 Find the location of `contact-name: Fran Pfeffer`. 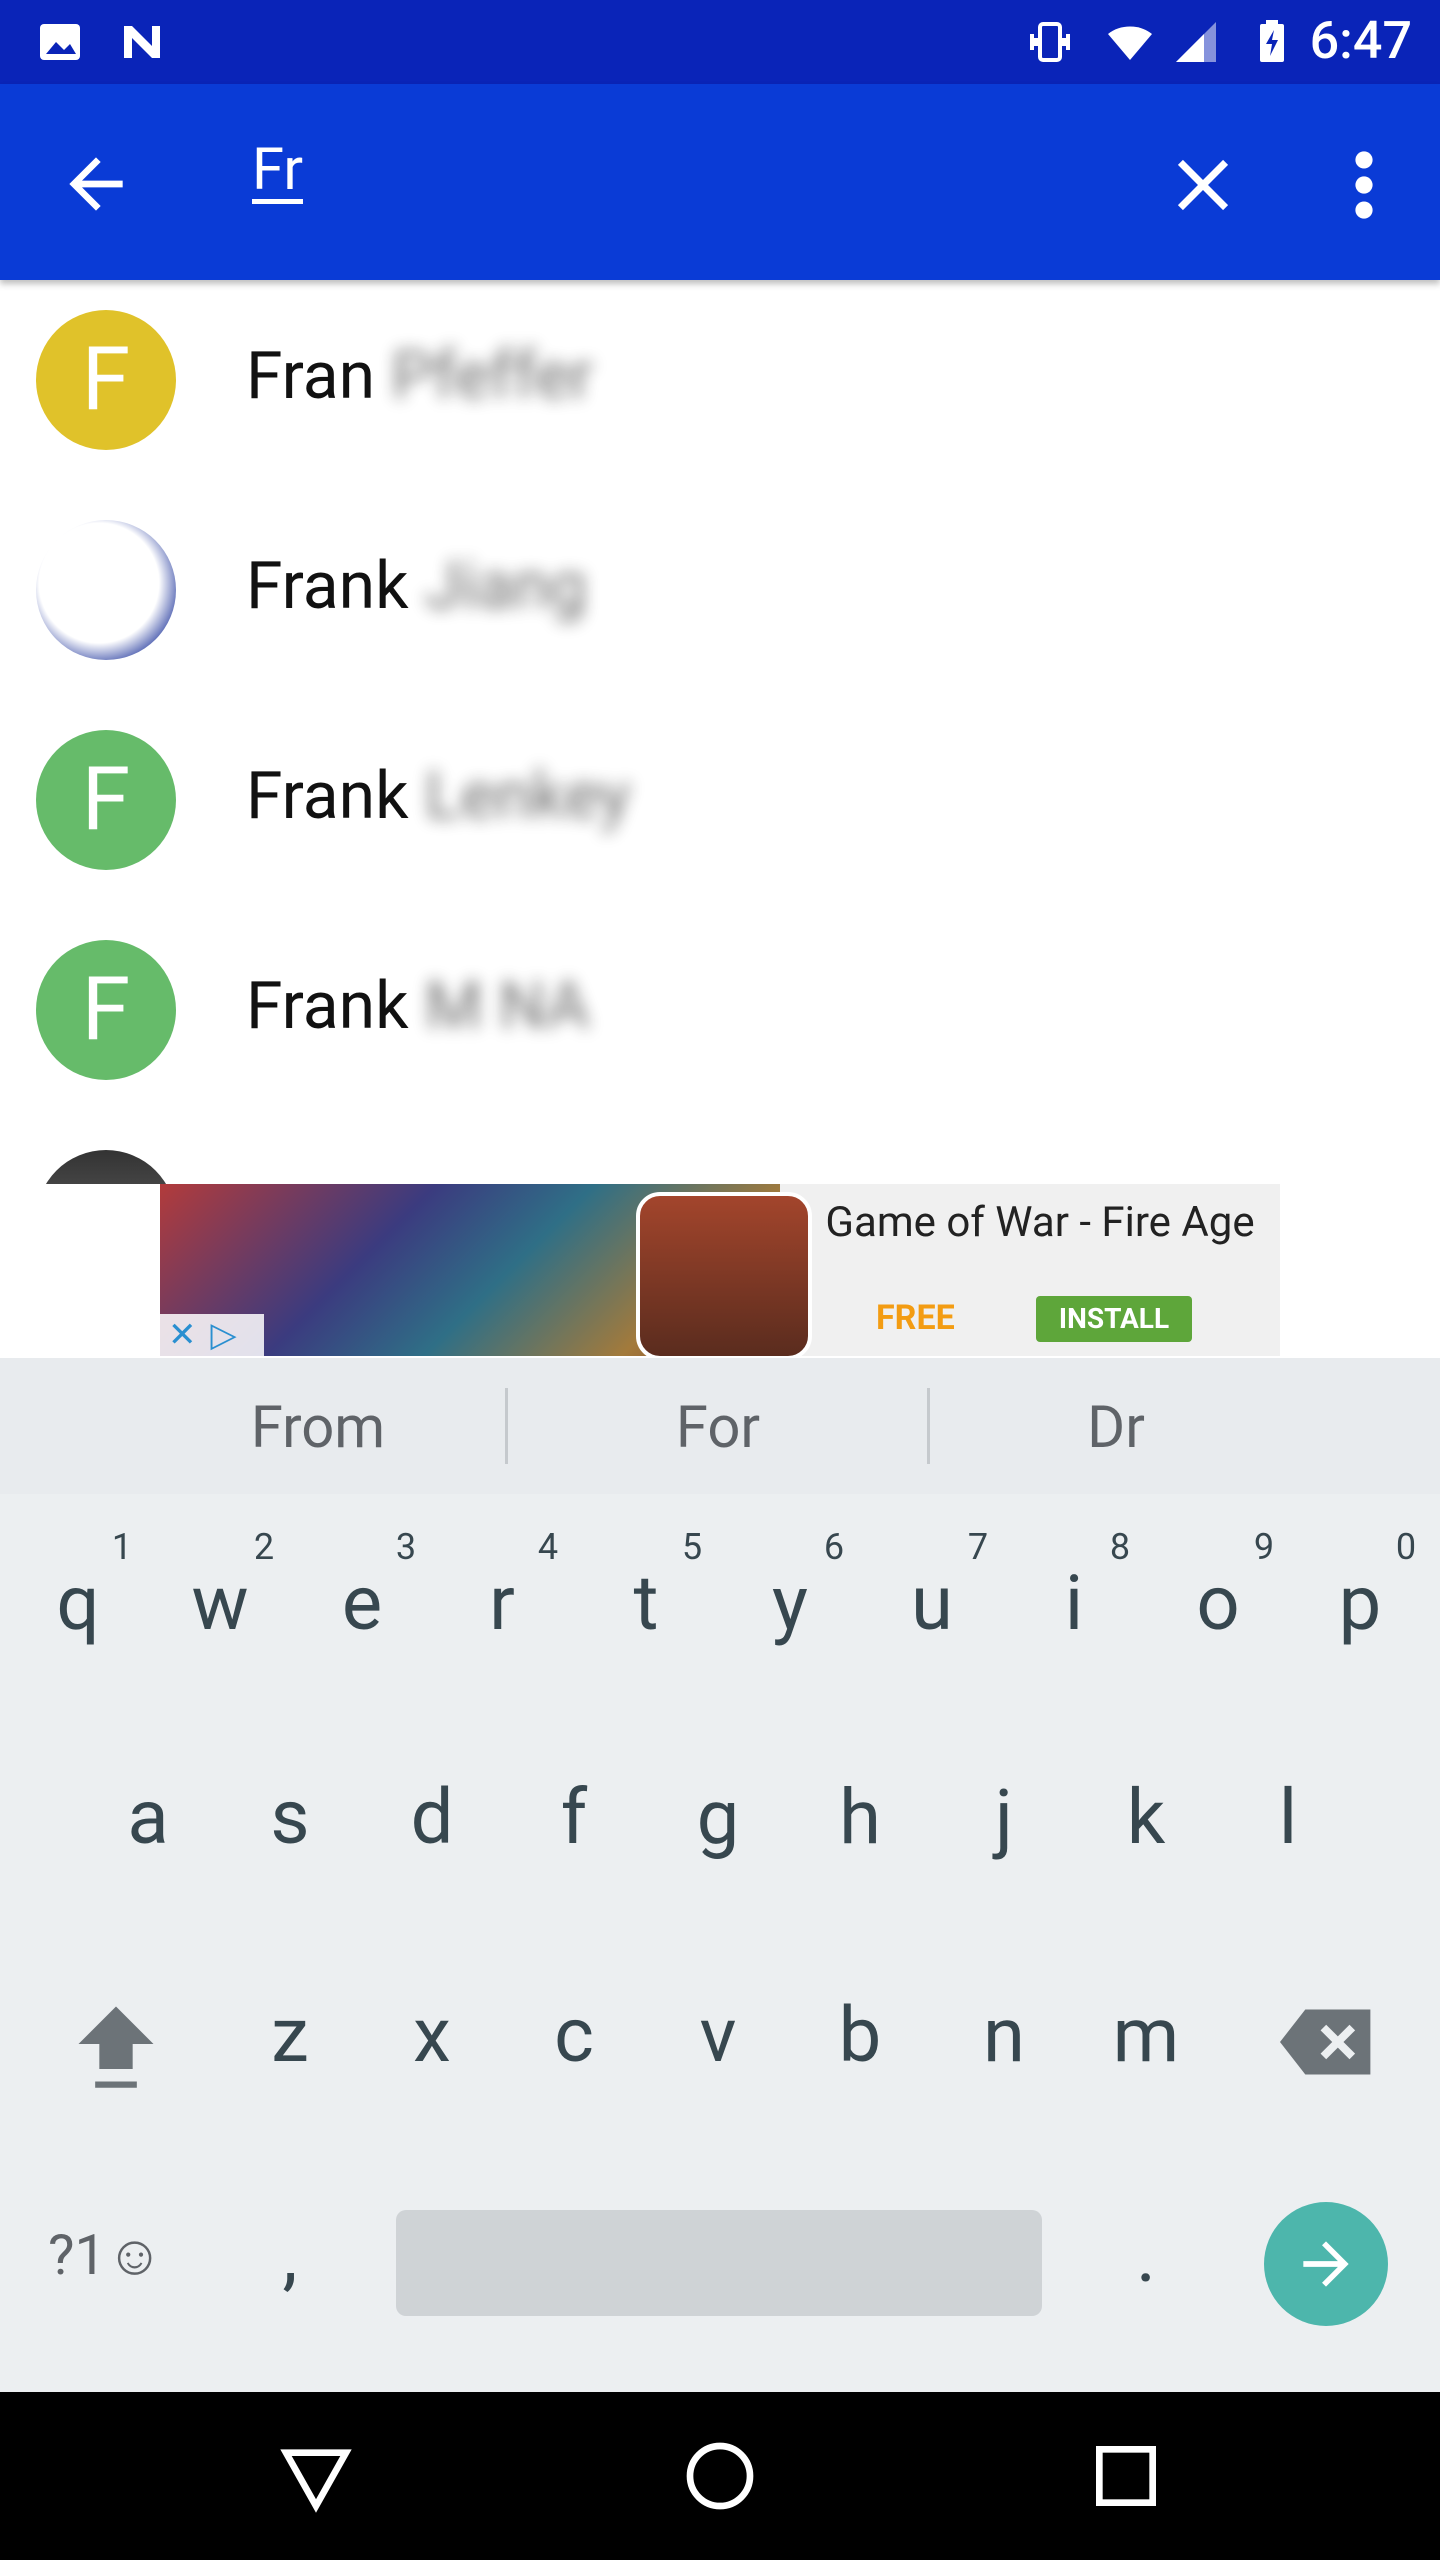

contact-name: Fran Pfeffer is located at coordinates (419, 376).